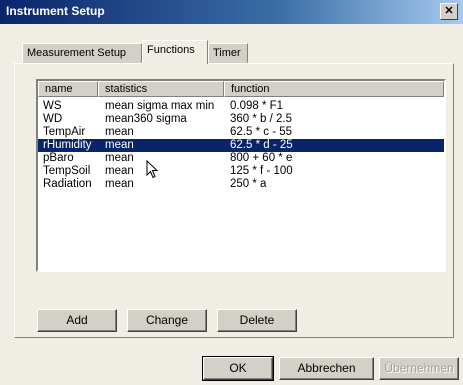 The image size is (463, 385). What do you see at coordinates (53, 119) in the screenshot?
I see `name-cell: WD` at bounding box center [53, 119].